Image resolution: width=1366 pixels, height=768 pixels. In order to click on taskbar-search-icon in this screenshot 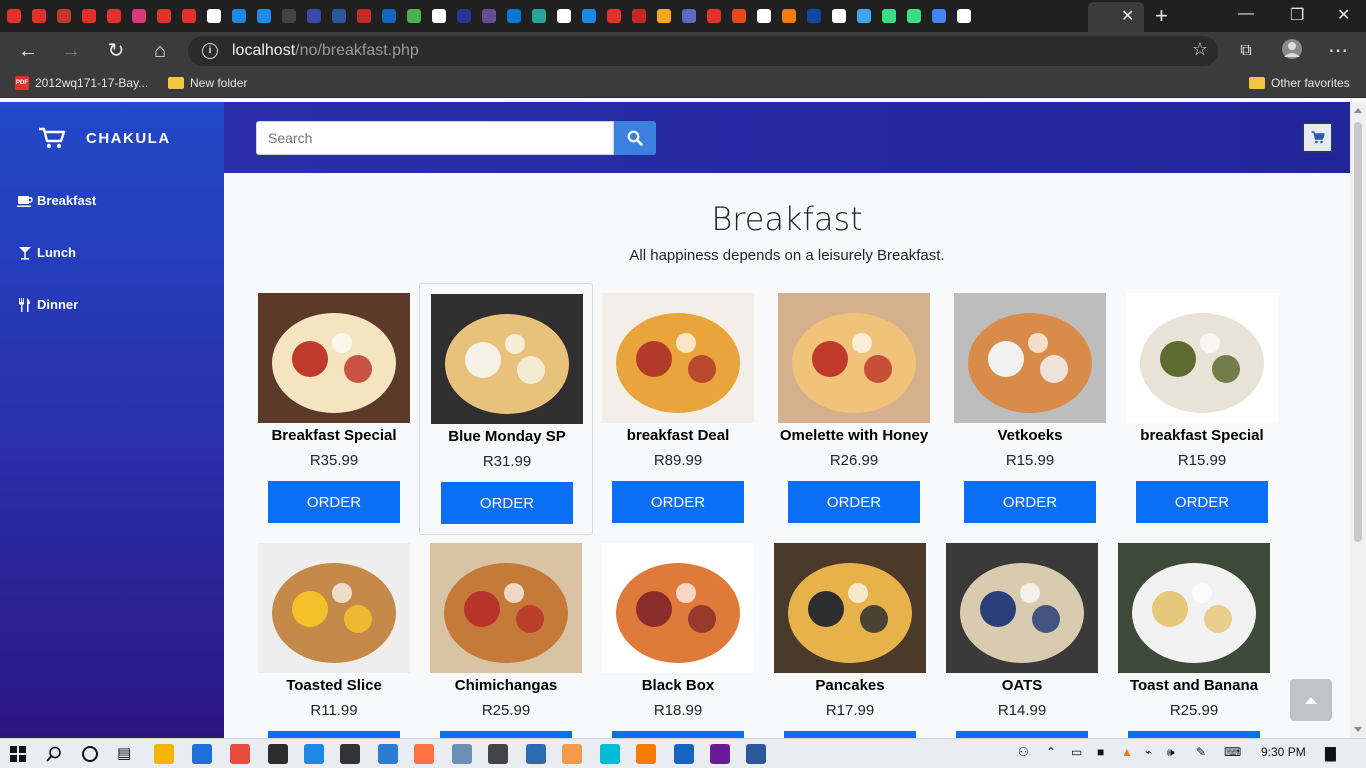, I will do `click(54, 754)`.